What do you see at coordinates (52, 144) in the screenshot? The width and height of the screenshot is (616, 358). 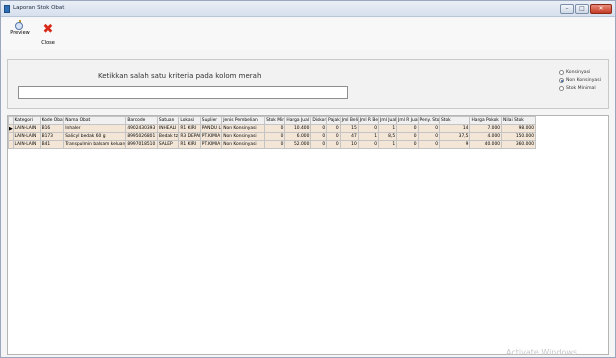 I see `table-cell: B41` at bounding box center [52, 144].